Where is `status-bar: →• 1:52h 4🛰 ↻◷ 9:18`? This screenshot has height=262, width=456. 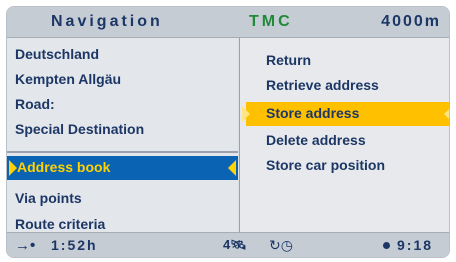 status-bar: →• 1:52h 4🛰 ↻◷ 9:18 is located at coordinates (228, 244).